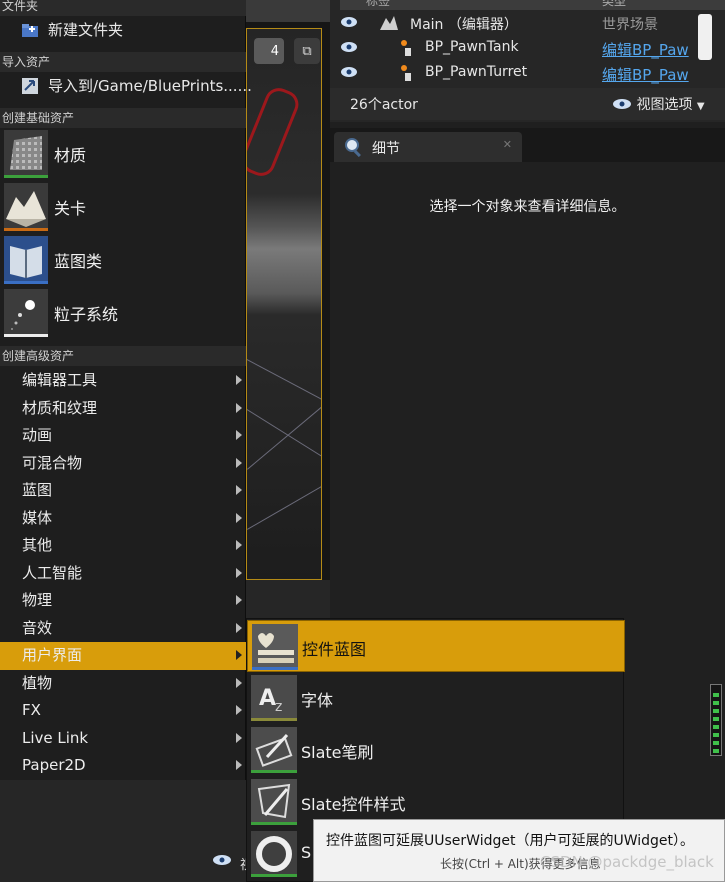  Describe the element at coordinates (630, 25) in the screenshot. I see `outliner-row-type: 世界场景` at that location.